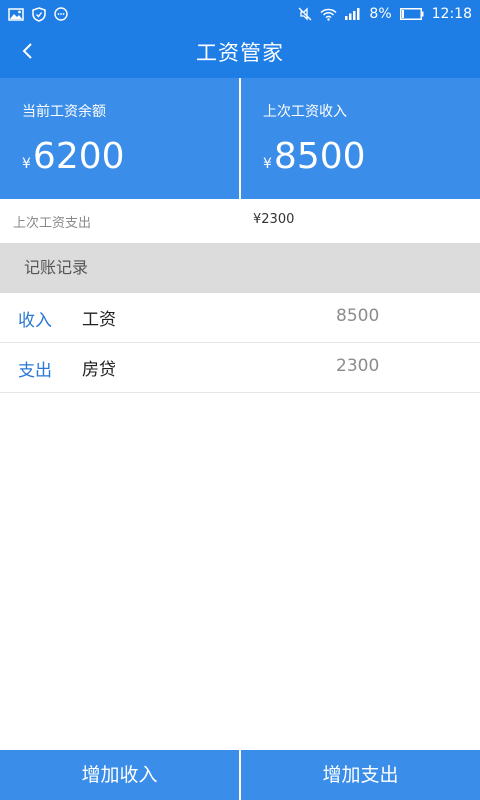 Image resolution: width=480 pixels, height=800 pixels. What do you see at coordinates (305, 112) in the screenshot?
I see `last-income-label: 上次工资收入` at bounding box center [305, 112].